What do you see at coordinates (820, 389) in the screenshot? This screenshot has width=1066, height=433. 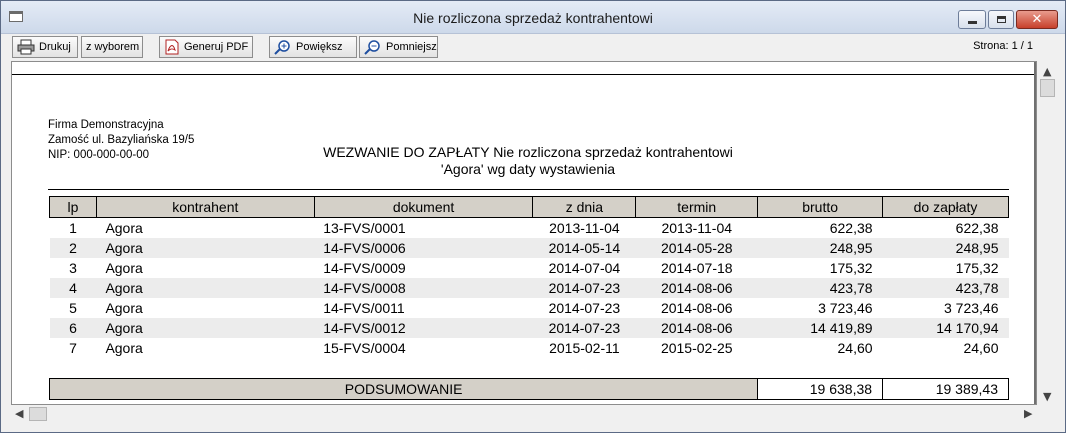 I see `summary-brutto: 19 638,38` at bounding box center [820, 389].